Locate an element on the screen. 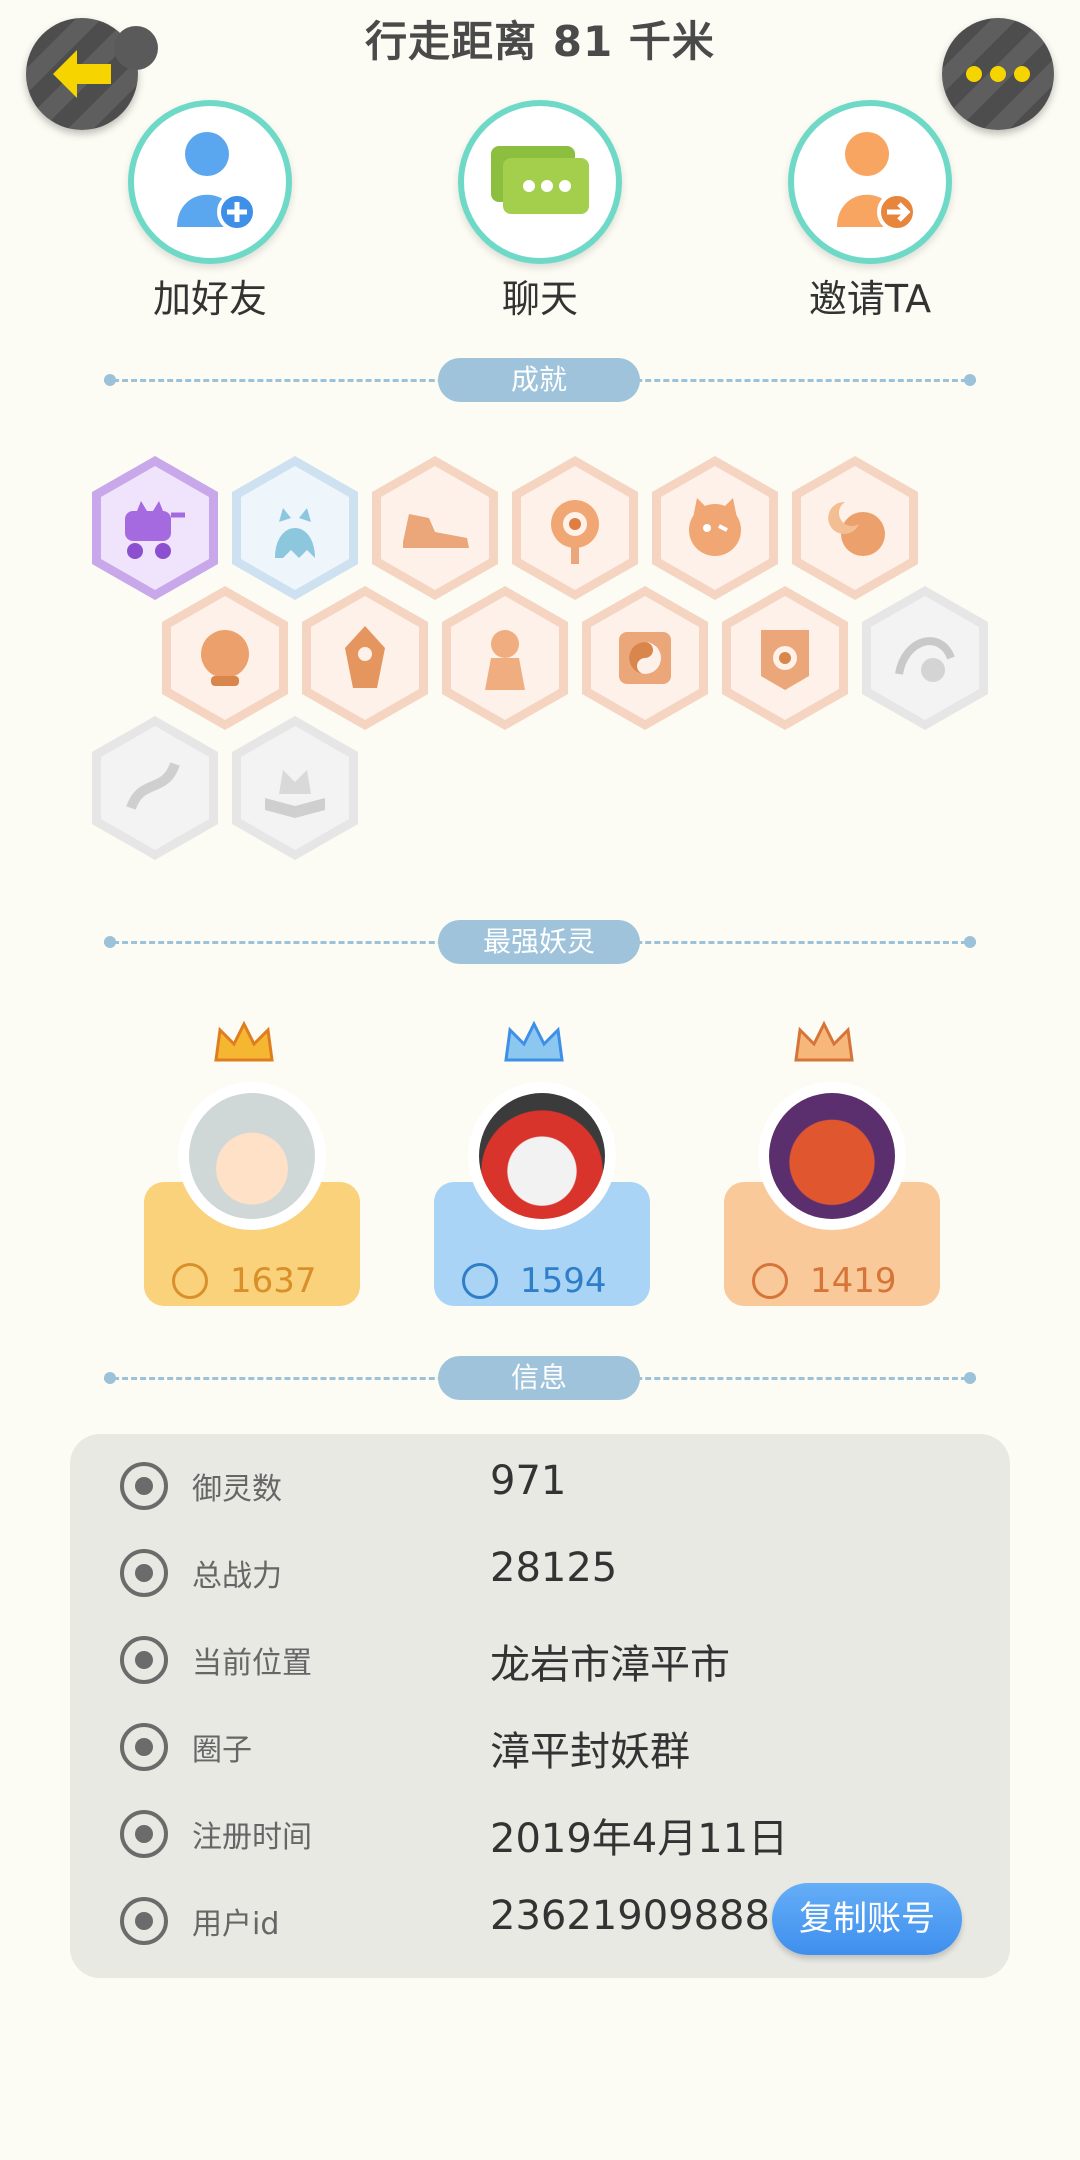  blue-crown-icon is located at coordinates (534, 1041).